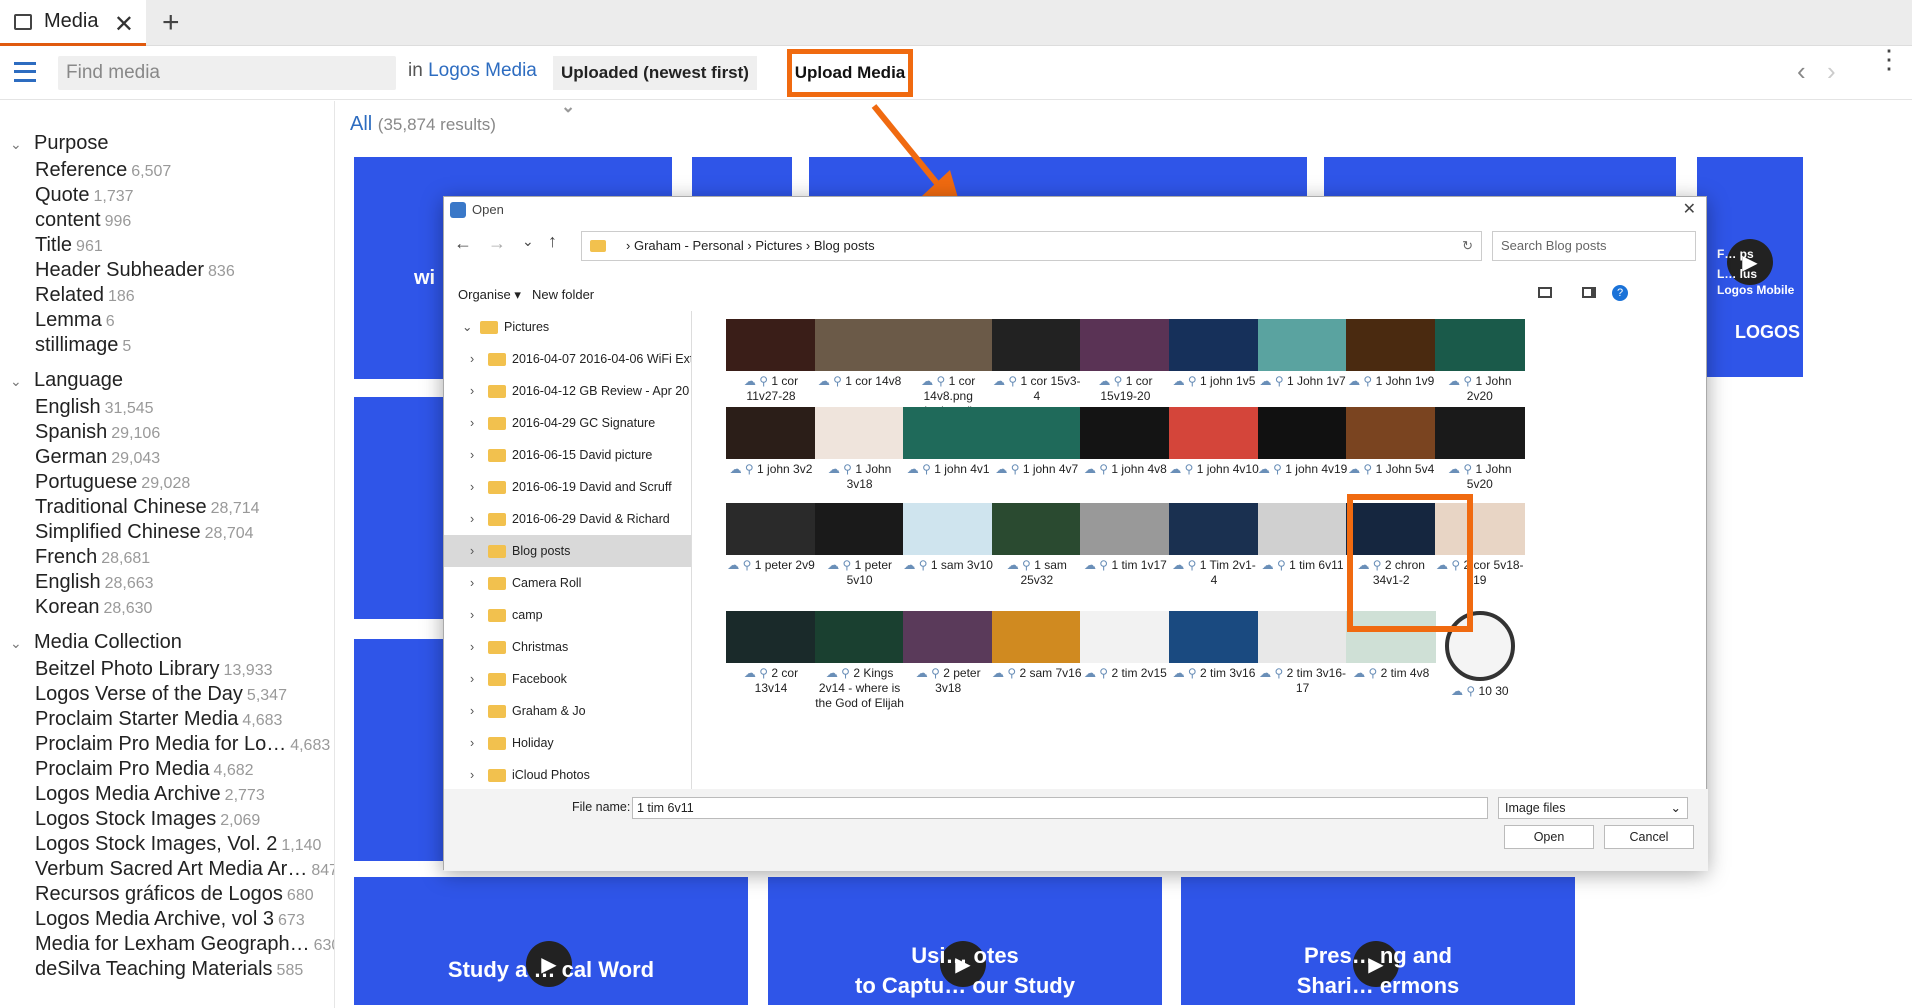  What do you see at coordinates (1125, 361) in the screenshot?
I see `file-thumbnail: ☁ ⚲ 1 cor 15v19-20` at bounding box center [1125, 361].